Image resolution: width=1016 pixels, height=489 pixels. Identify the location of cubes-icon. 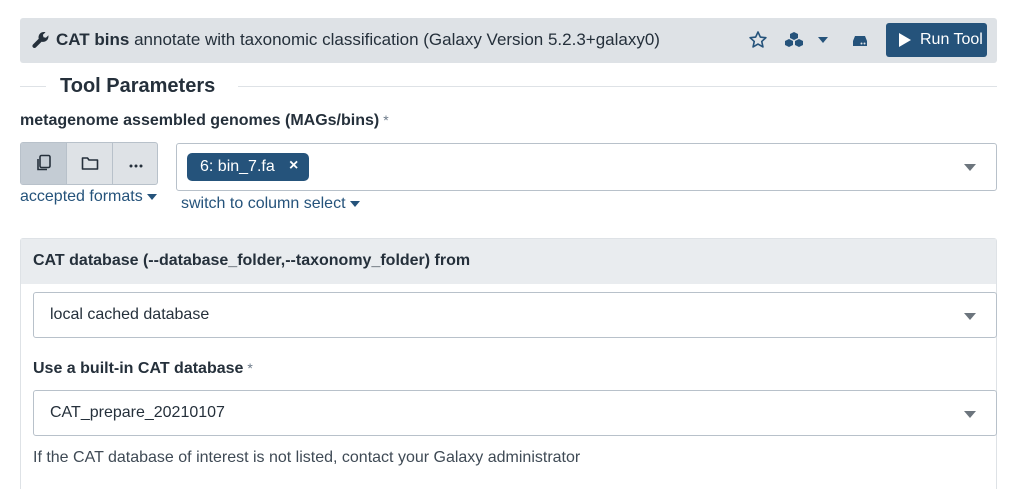
(794, 40).